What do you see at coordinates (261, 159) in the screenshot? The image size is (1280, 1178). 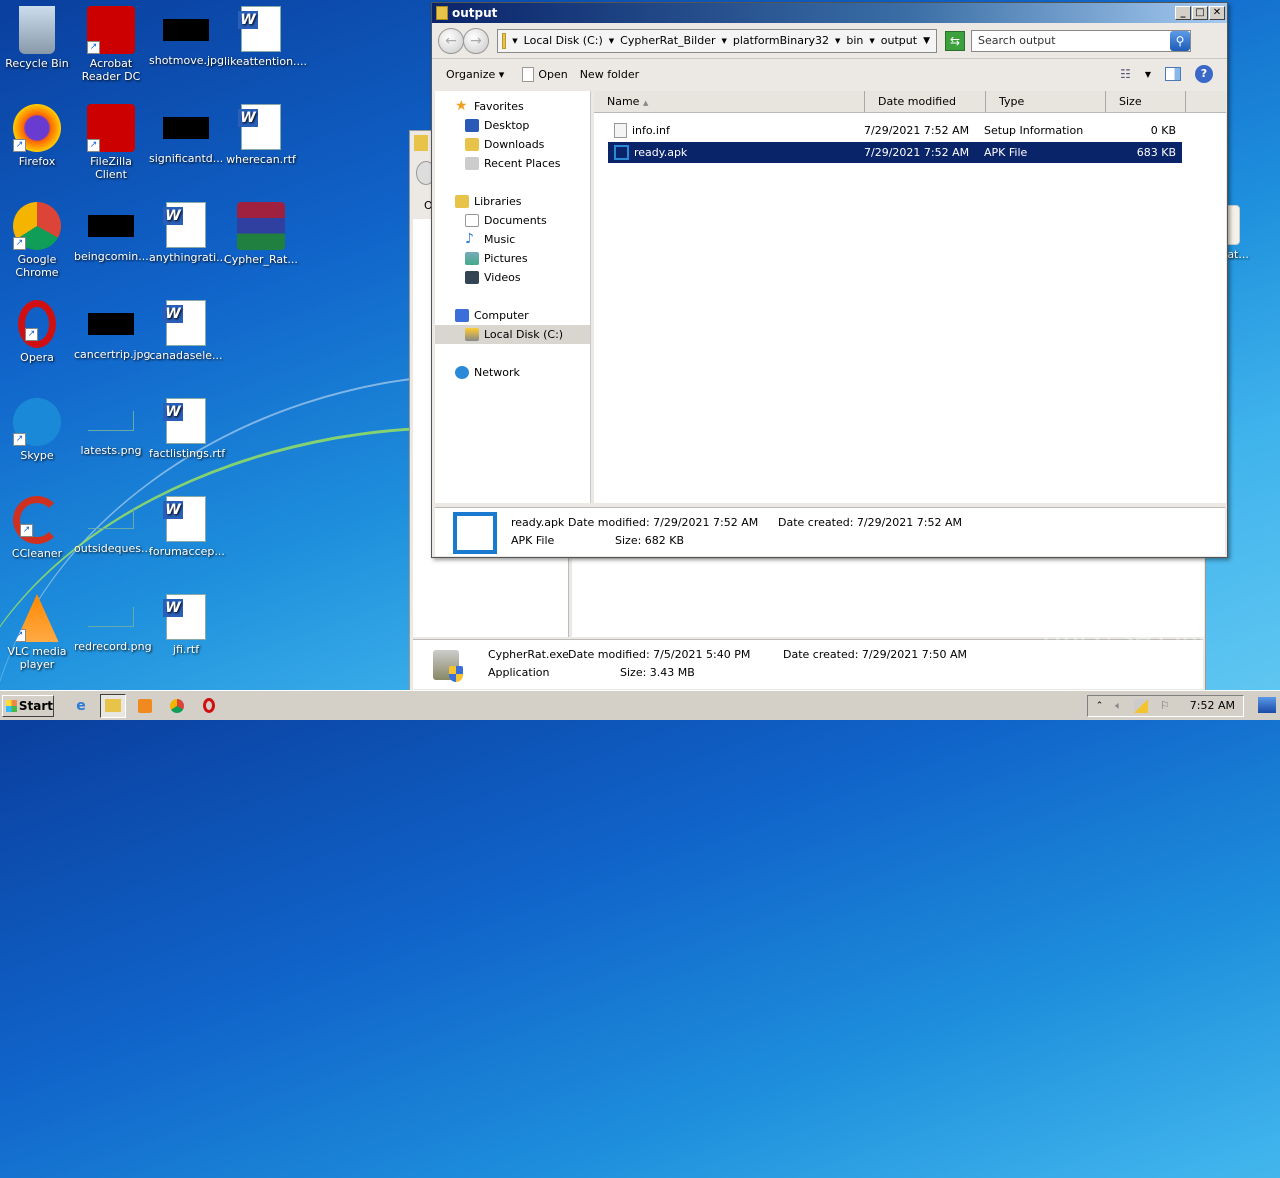 I see `desktop-icon-label: wherecan.rtf` at bounding box center [261, 159].